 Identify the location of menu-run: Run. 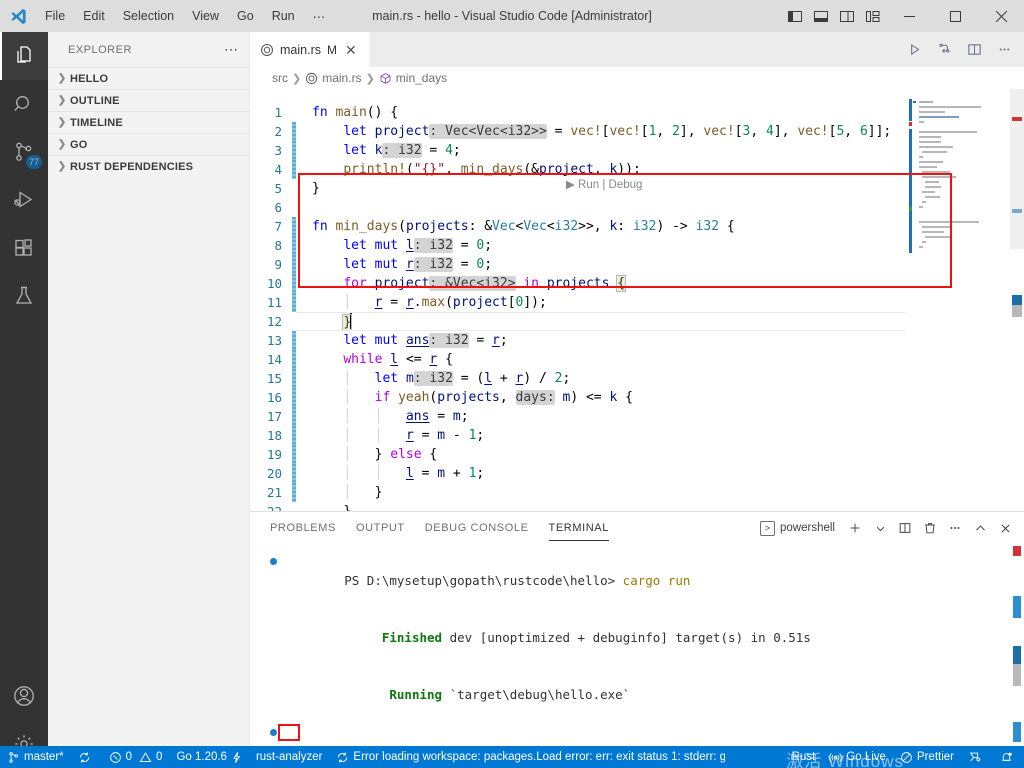
(283, 16).